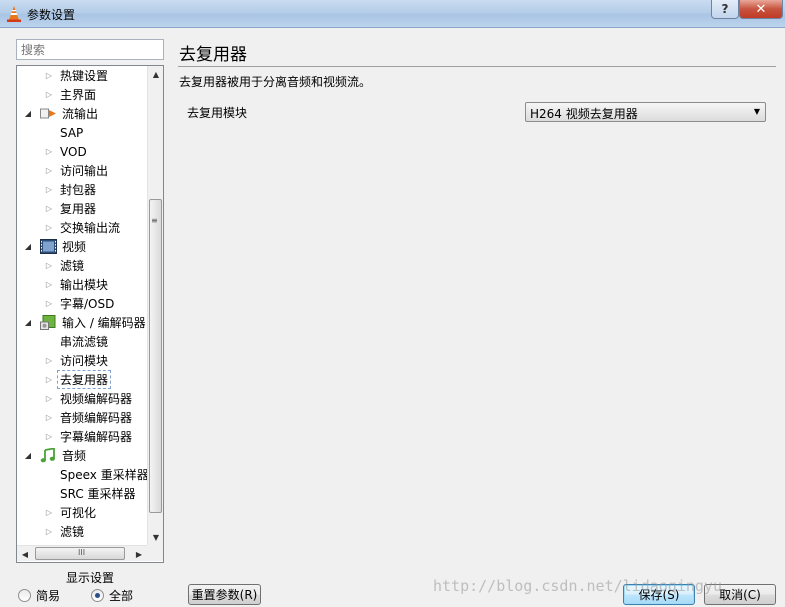 The width and height of the screenshot is (785, 607). I want to click on tree-item-label: SAP, so click(72, 132).